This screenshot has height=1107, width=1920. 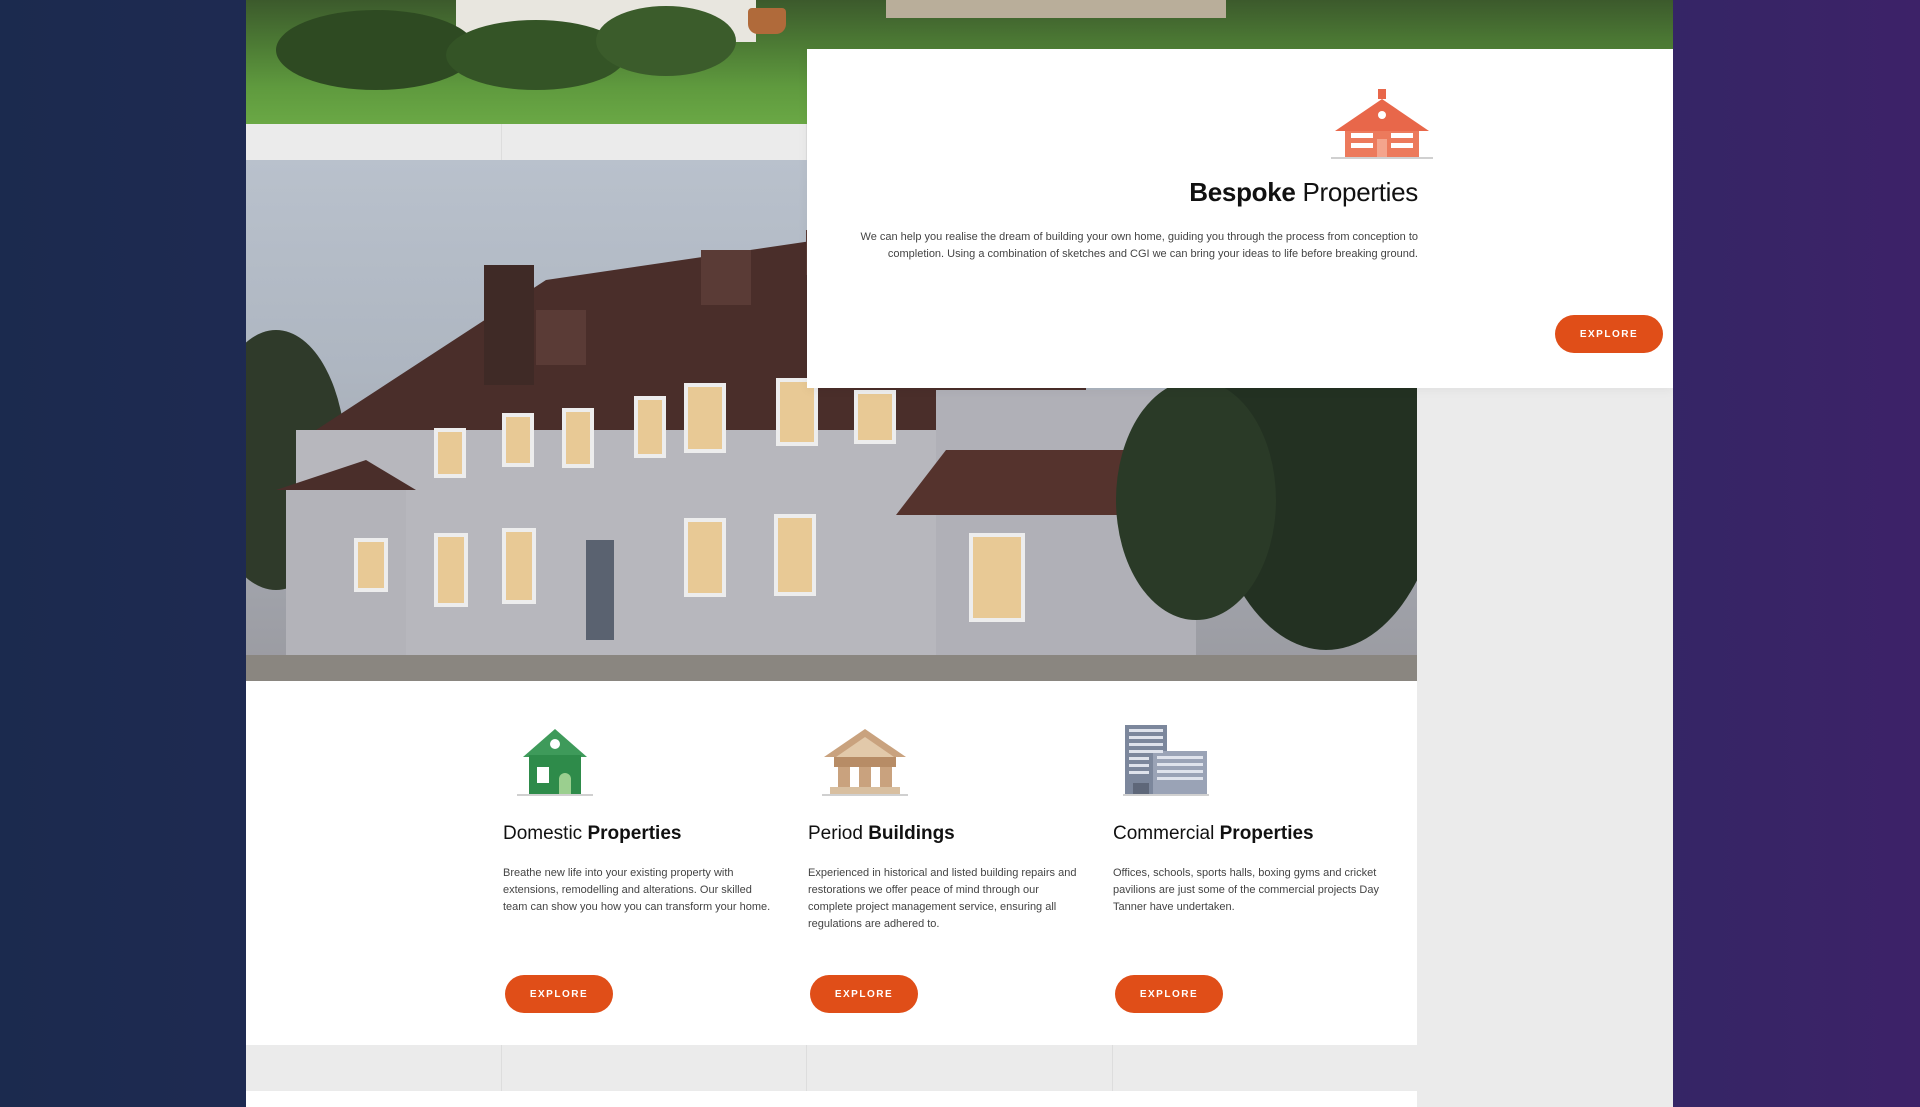 What do you see at coordinates (1166, 764) in the screenshot?
I see `office-building-icon` at bounding box center [1166, 764].